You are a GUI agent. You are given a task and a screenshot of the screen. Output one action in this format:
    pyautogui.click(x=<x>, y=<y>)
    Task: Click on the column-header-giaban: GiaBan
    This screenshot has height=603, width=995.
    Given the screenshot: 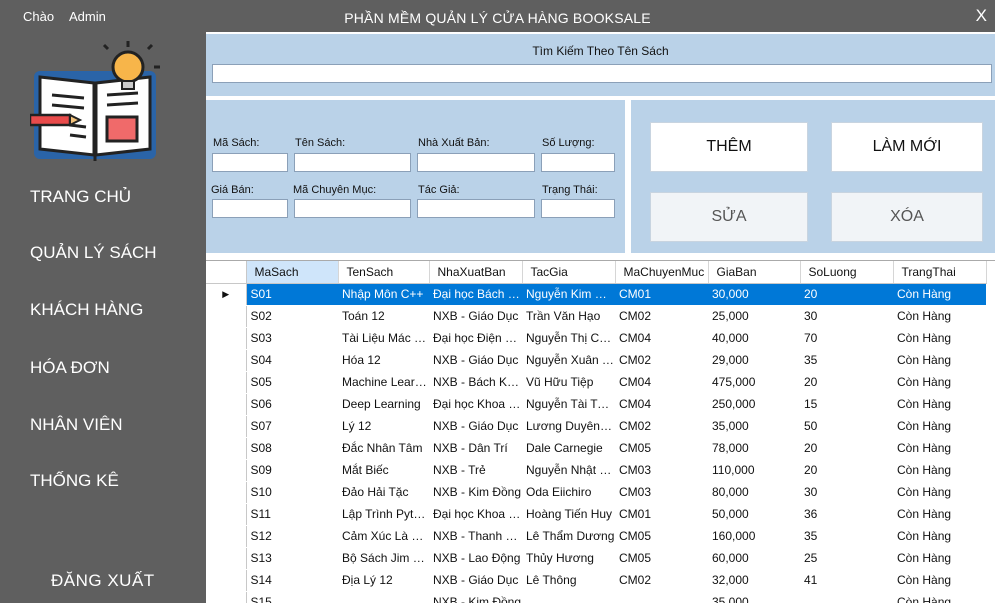 What is the action you would take?
    pyautogui.click(x=754, y=272)
    